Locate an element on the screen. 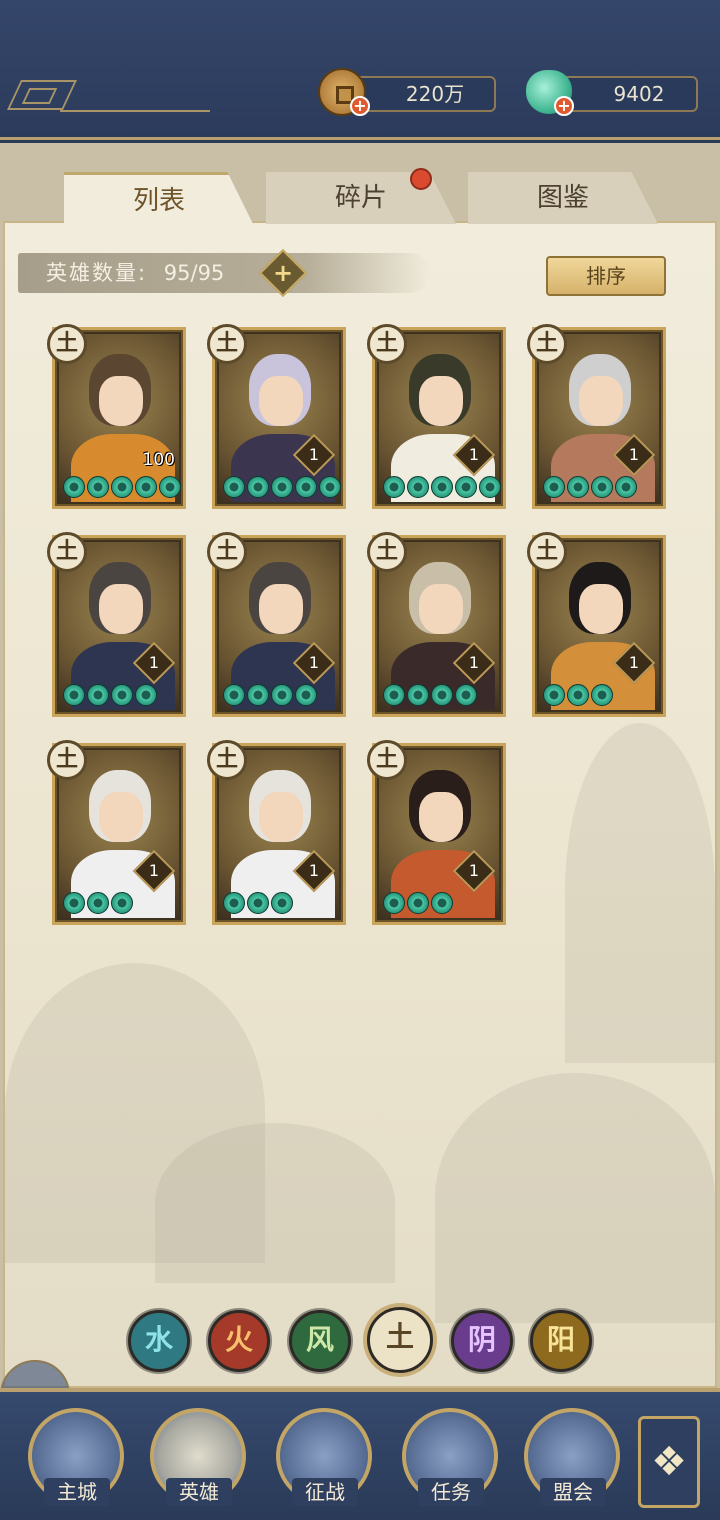 This screenshot has height=1520, width=720. top-bar: 220万 + 9402 + is located at coordinates (360, 70).